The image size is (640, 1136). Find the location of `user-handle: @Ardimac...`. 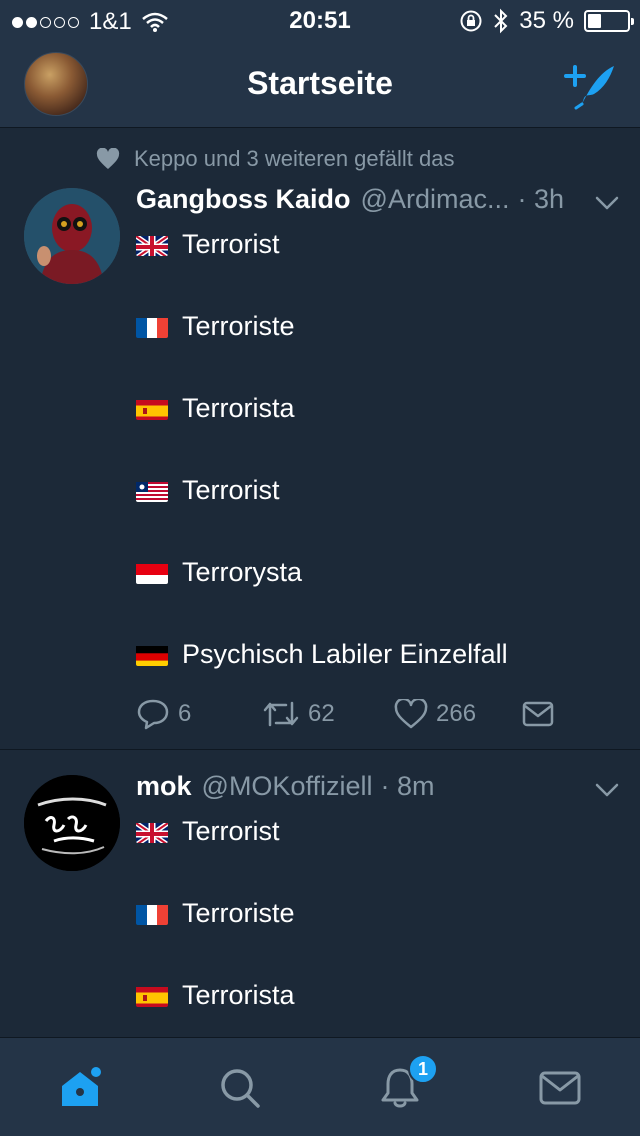

user-handle: @Ardimac... is located at coordinates (435, 199).